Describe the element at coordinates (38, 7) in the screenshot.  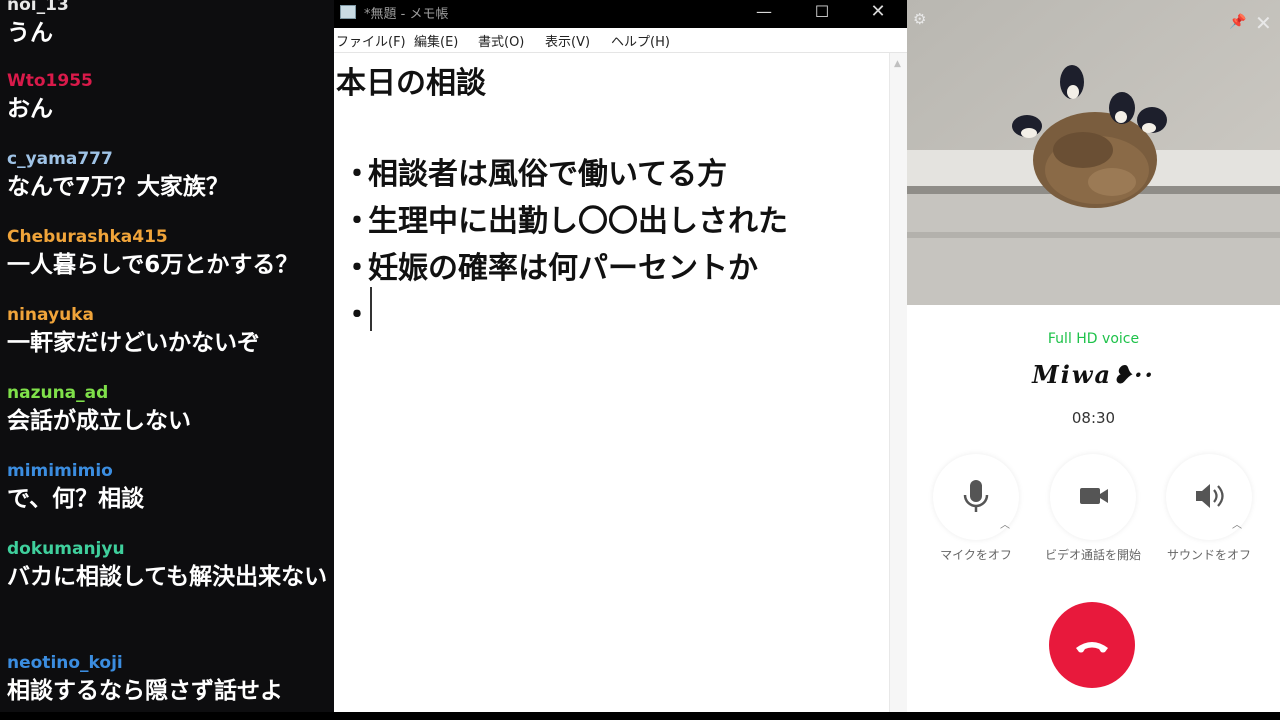
I see `chat-username: noi_13` at that location.